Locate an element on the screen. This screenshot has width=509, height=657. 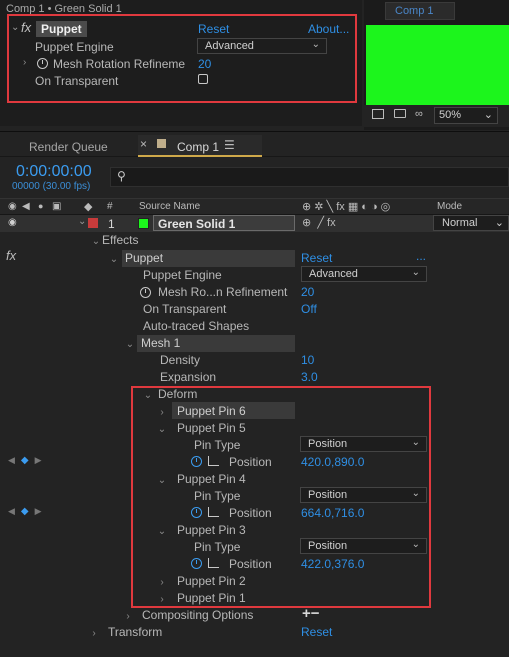
layer-row: ◉ ⌄ 1 Green Solid 1 ⊕ ╱ fx Normal ⌄ is located at coordinates (254, 223).